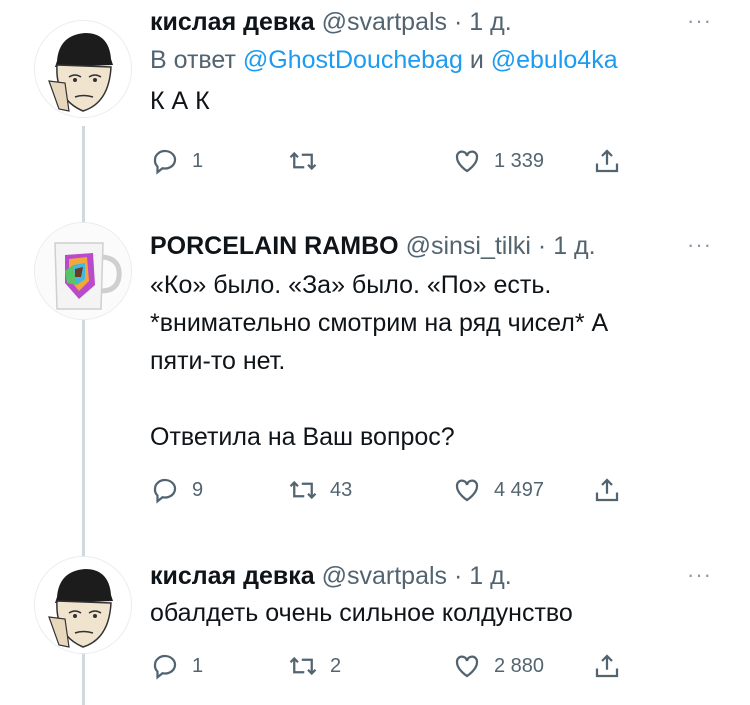 The image size is (750, 705). I want to click on reply-conjunction: и, so click(476, 60).